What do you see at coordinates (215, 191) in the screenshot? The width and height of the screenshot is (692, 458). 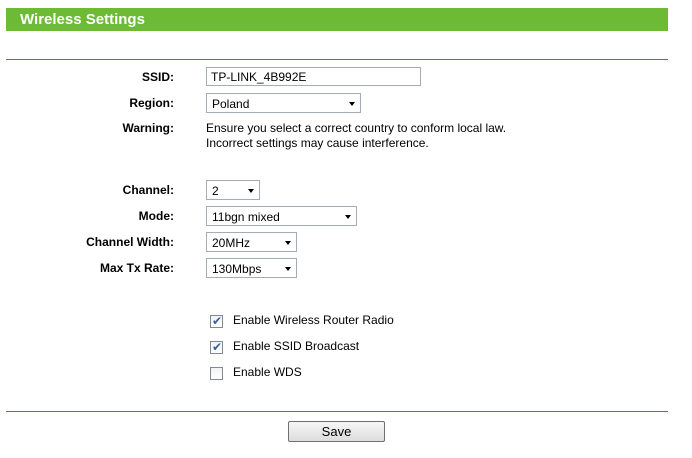 I see `channel-value: 2` at bounding box center [215, 191].